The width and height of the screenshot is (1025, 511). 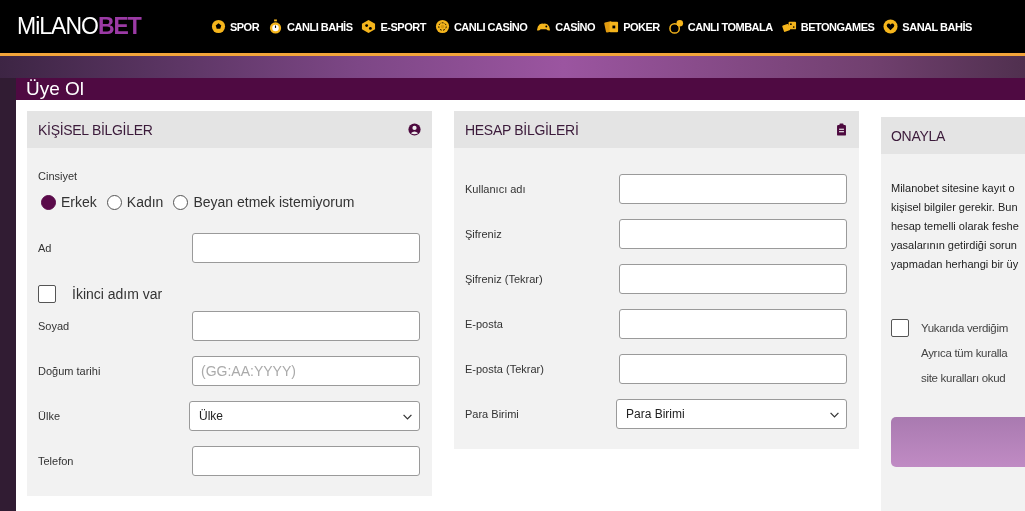 What do you see at coordinates (45, 248) in the screenshot?
I see `field-label: Ad` at bounding box center [45, 248].